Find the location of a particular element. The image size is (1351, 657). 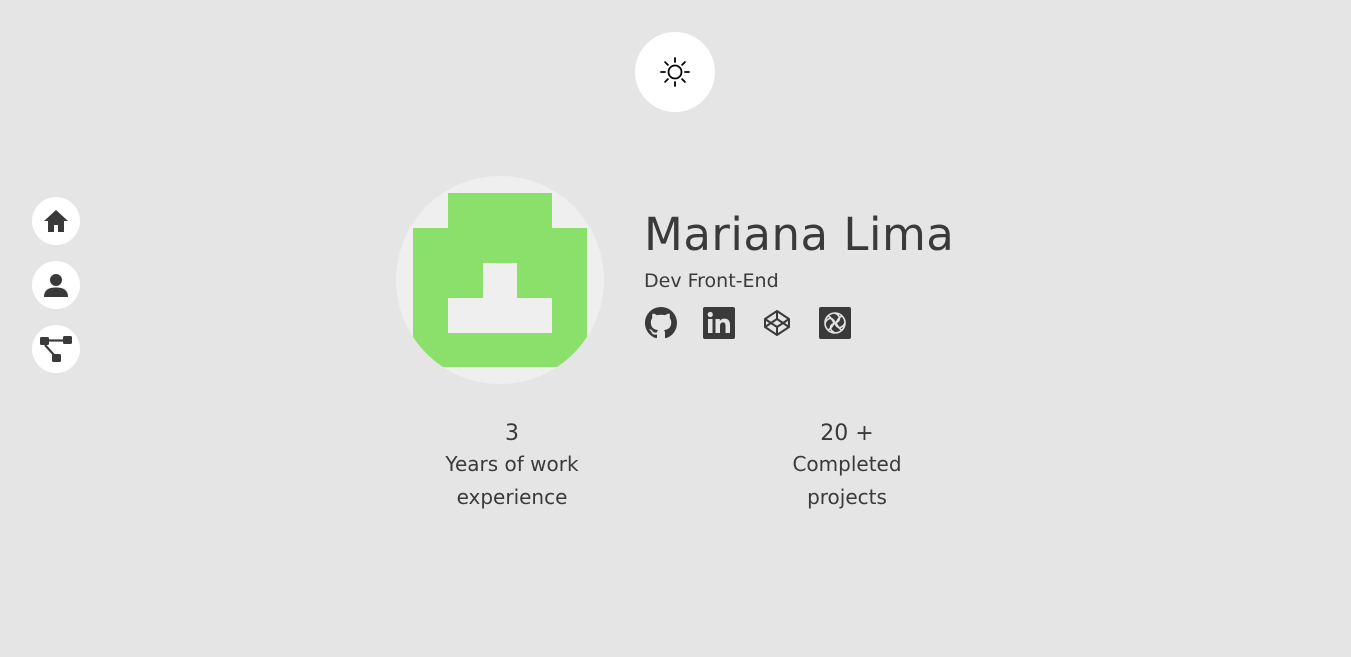

side-nav is located at coordinates (56, 285).